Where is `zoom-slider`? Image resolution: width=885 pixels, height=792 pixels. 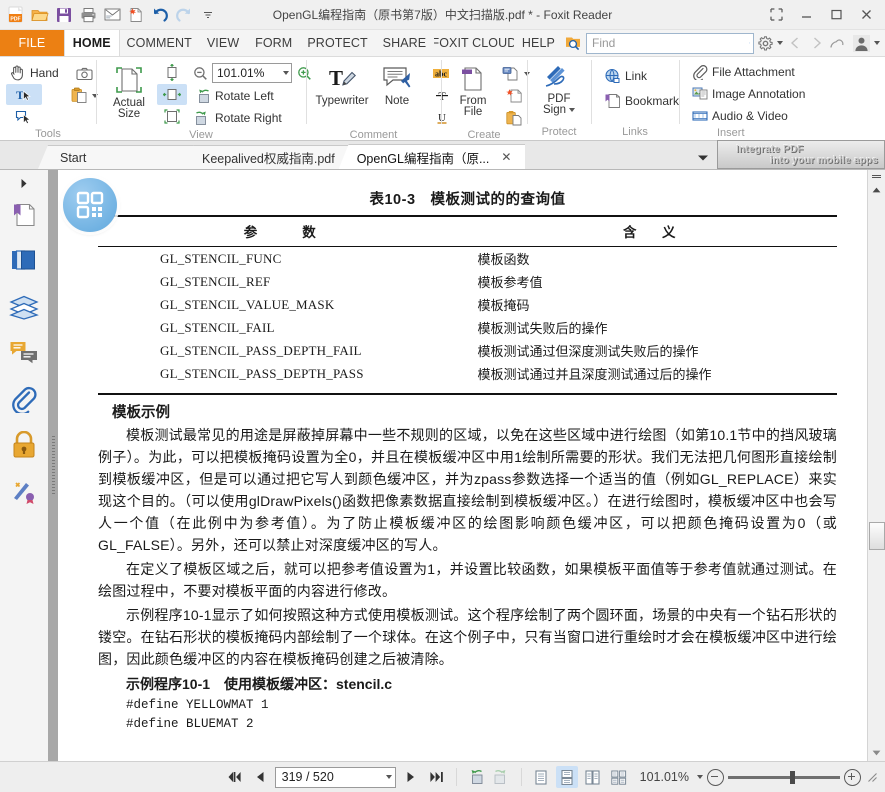 zoom-slider is located at coordinates (784, 777).